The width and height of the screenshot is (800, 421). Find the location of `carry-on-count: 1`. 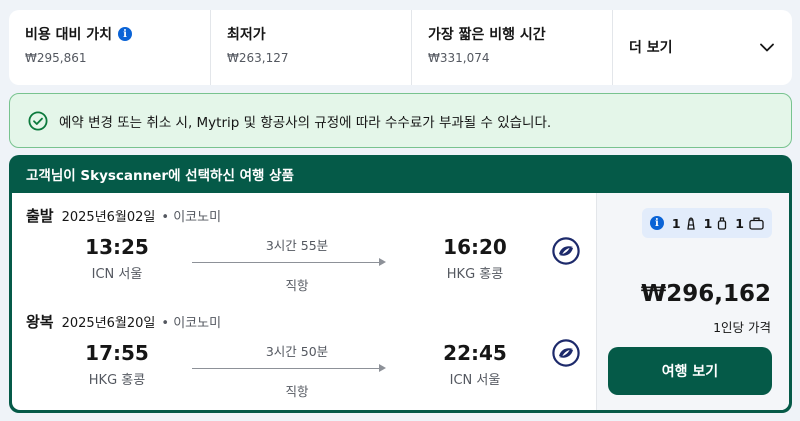

carry-on-count: 1 is located at coordinates (708, 223).